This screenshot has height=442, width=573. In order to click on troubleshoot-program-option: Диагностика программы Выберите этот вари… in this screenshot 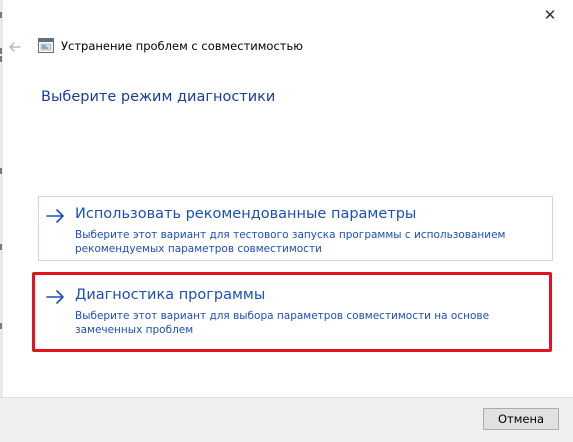, I will do `click(295, 309)`.